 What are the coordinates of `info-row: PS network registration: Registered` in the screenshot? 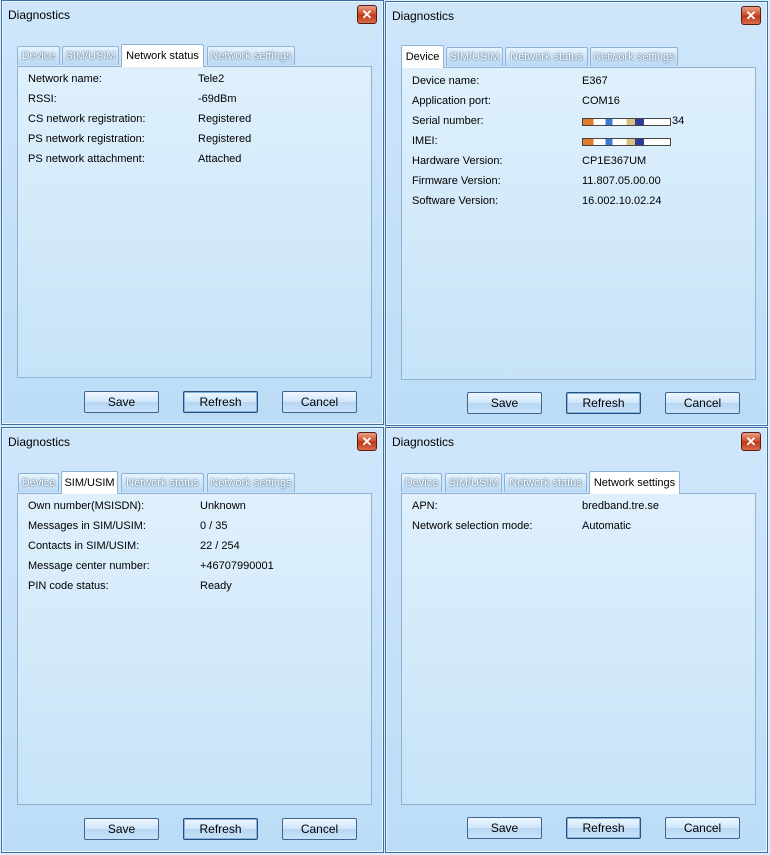 It's located at (193, 140).